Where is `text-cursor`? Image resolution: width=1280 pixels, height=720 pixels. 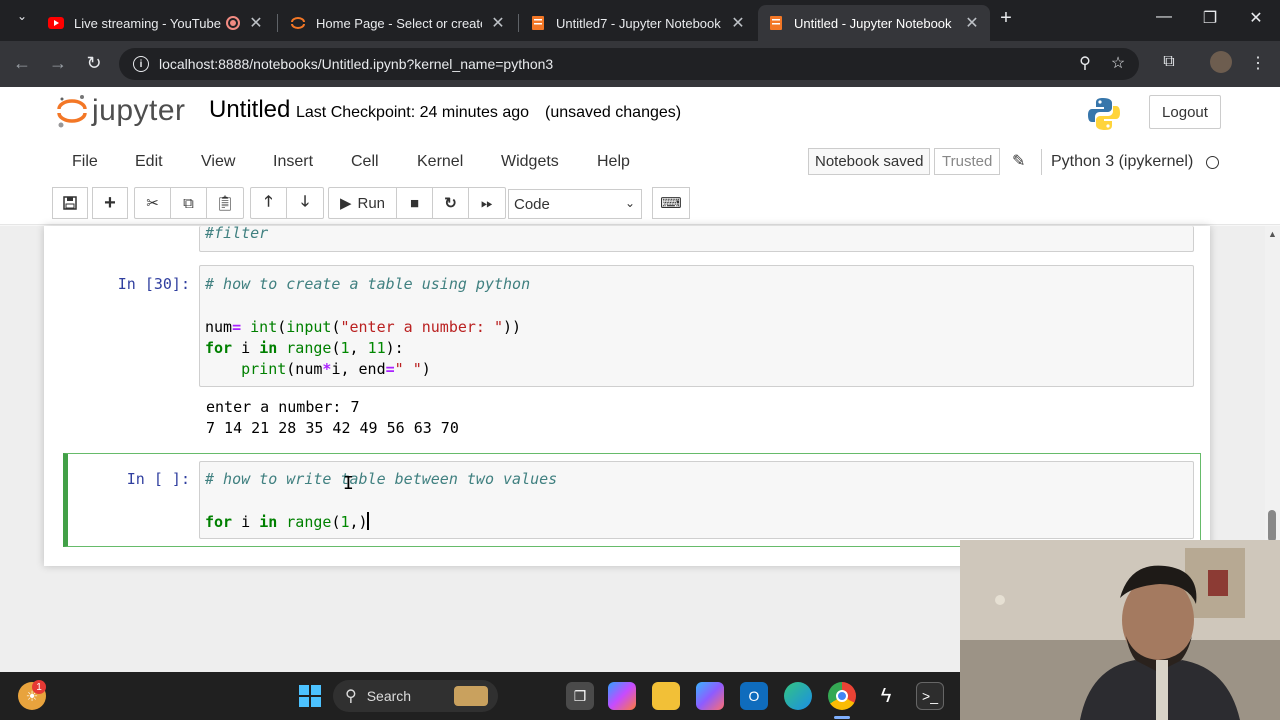 text-cursor is located at coordinates (368, 521).